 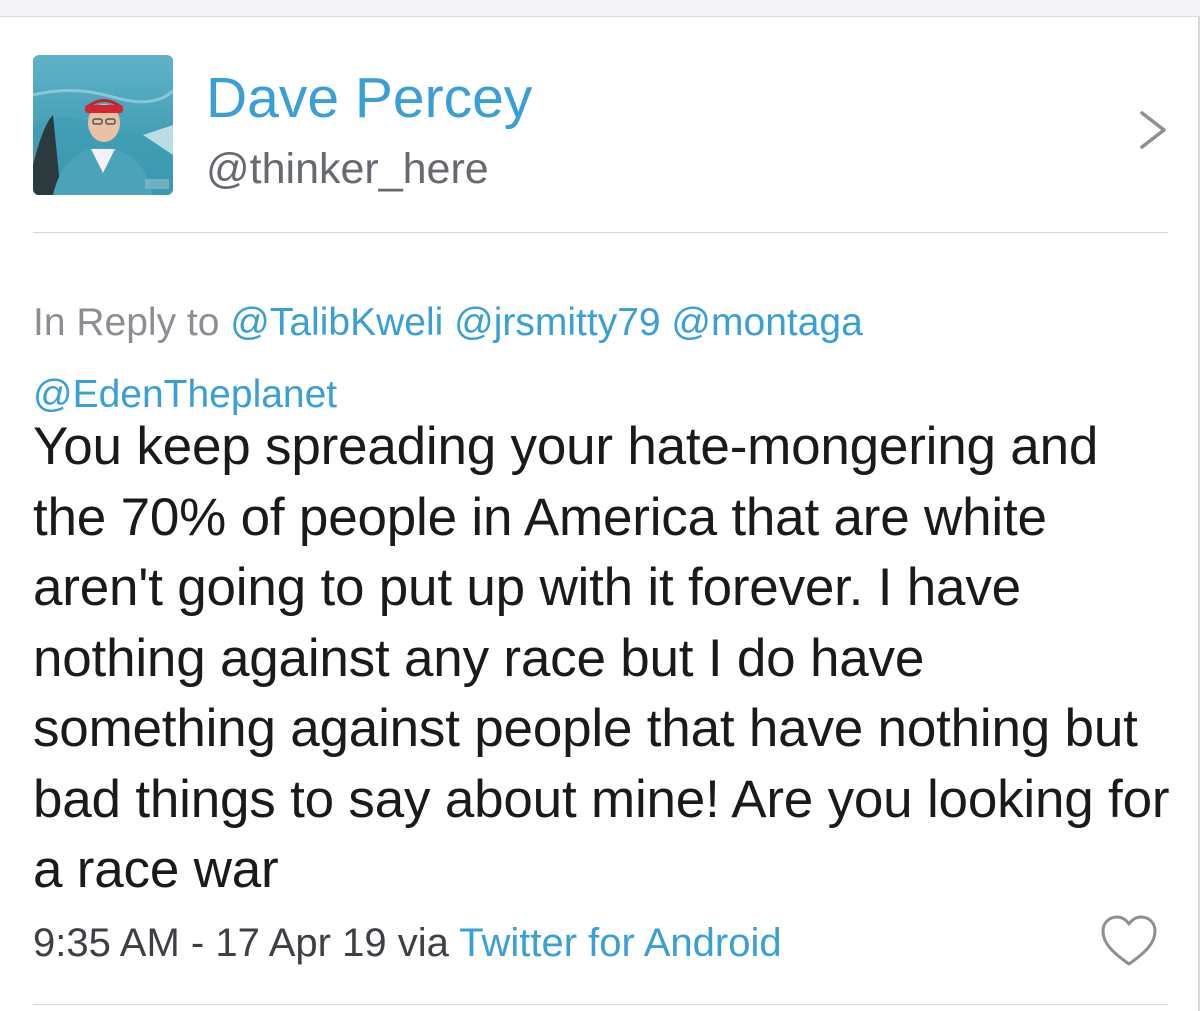 I want to click on heart-outline-icon, so click(x=1129, y=941).